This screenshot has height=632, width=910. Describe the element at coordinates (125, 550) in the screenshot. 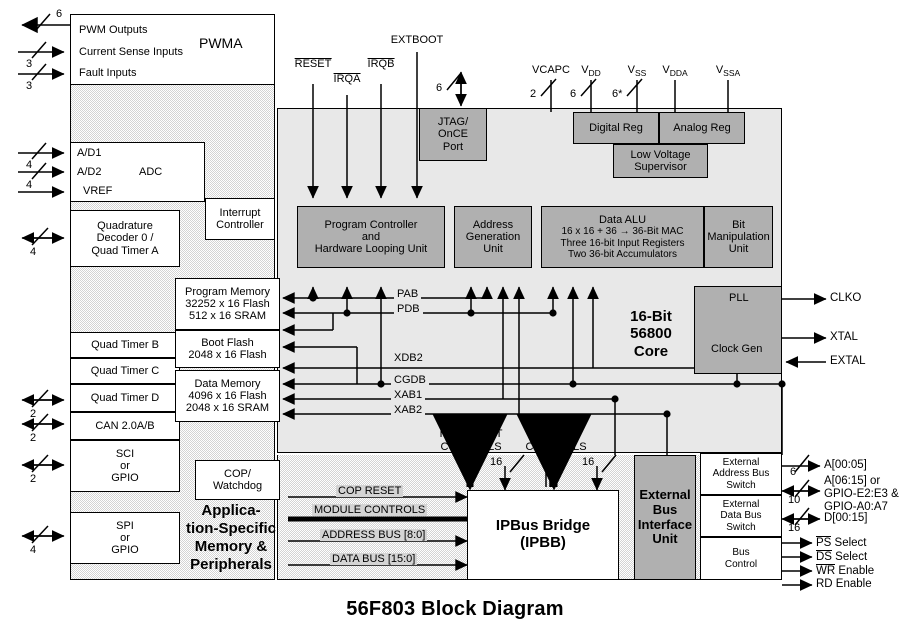

I see `spi-line-3: GPIO` at that location.